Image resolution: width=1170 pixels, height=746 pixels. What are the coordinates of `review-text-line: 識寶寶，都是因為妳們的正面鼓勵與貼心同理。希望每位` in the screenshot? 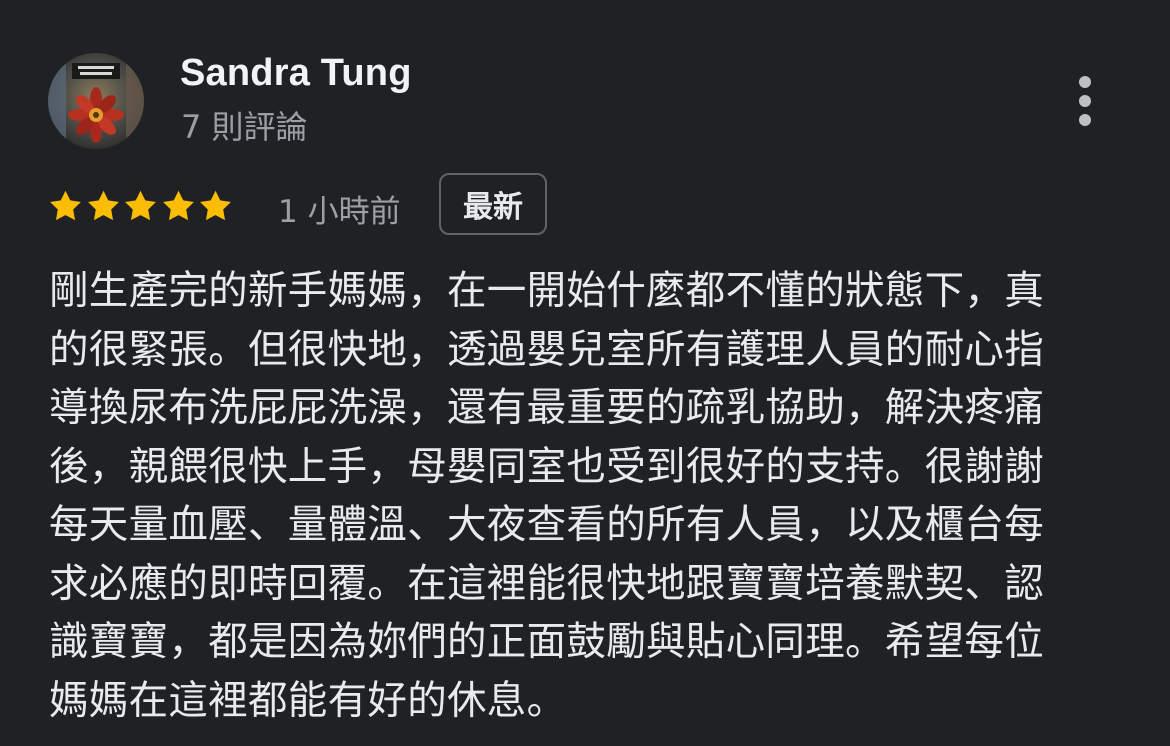 It's located at (546, 642).